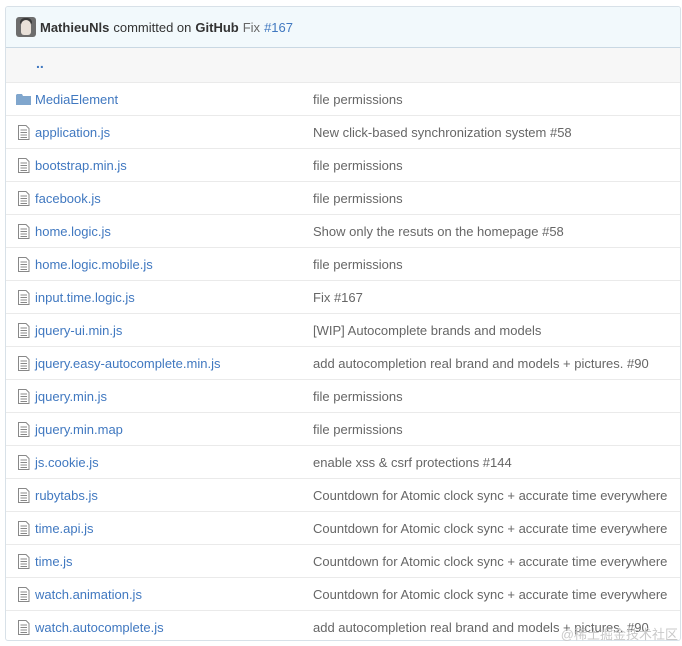 The height and width of the screenshot is (646, 682). What do you see at coordinates (23, 99) in the screenshot?
I see `folder-icon` at bounding box center [23, 99].